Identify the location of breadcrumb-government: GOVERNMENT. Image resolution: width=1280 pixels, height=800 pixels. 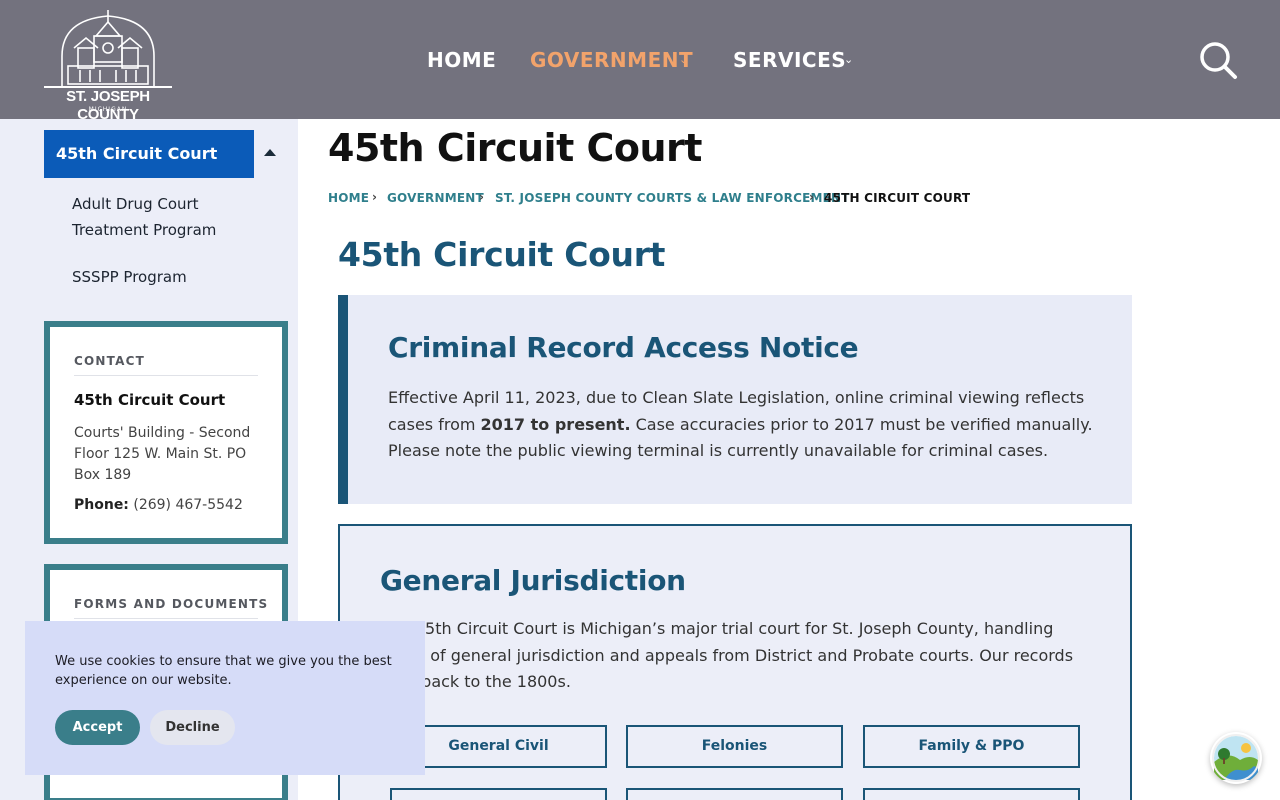
(435, 198).